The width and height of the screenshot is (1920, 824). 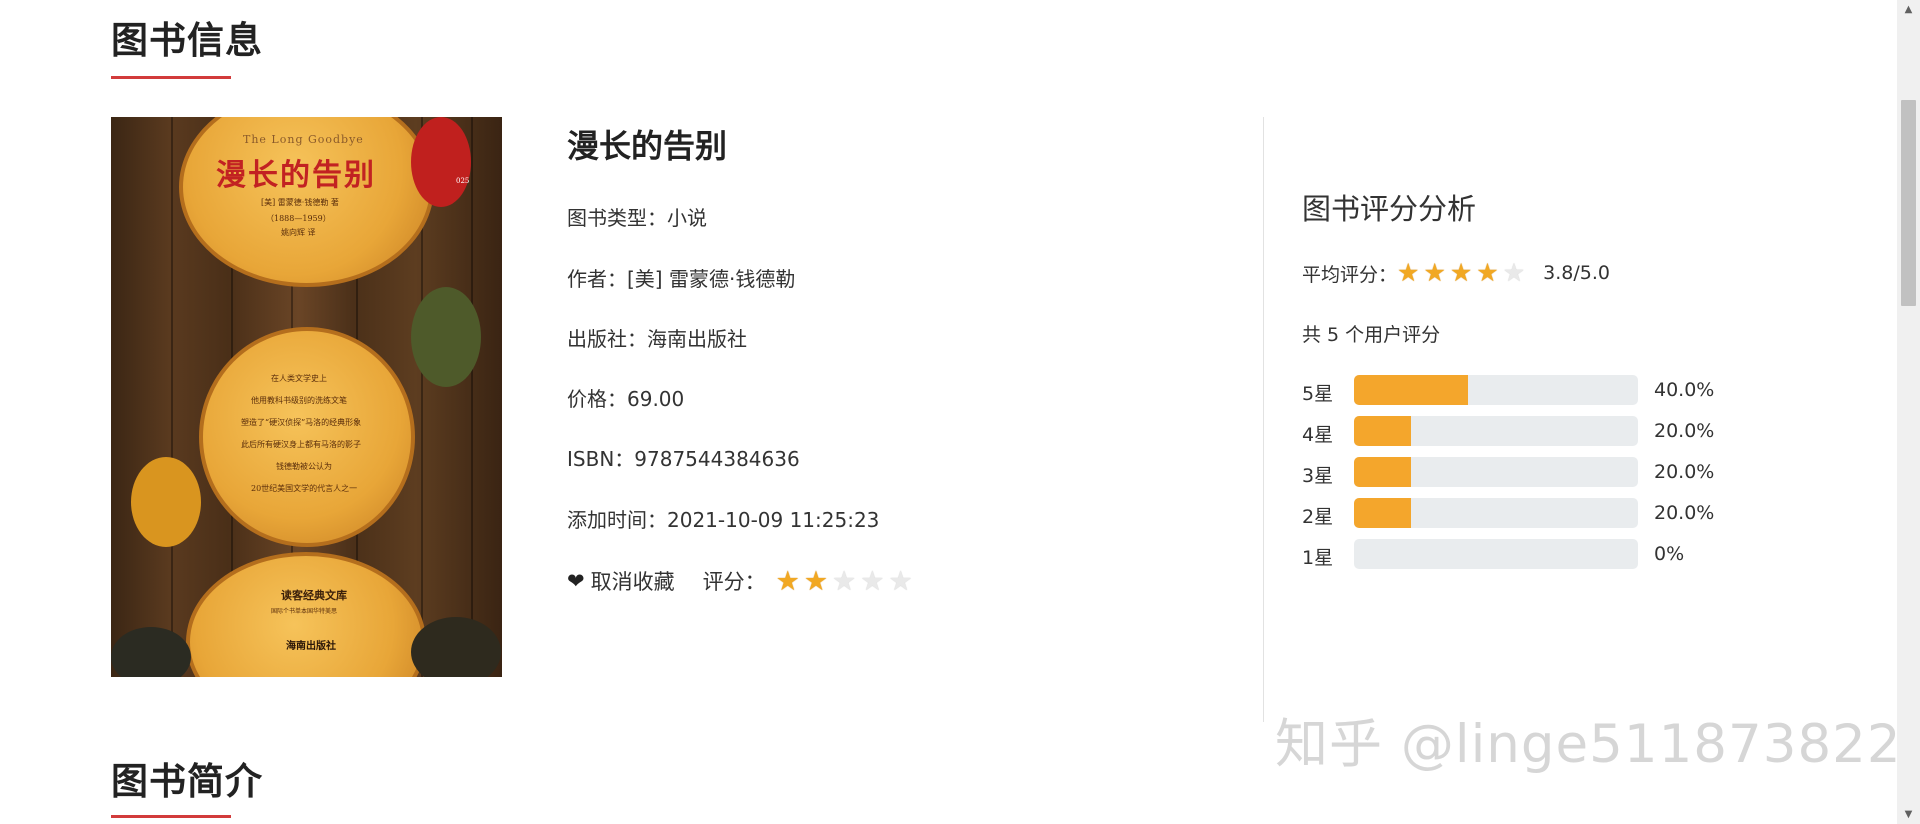 I want to click on cover-figure-red-dress, so click(x=441, y=162).